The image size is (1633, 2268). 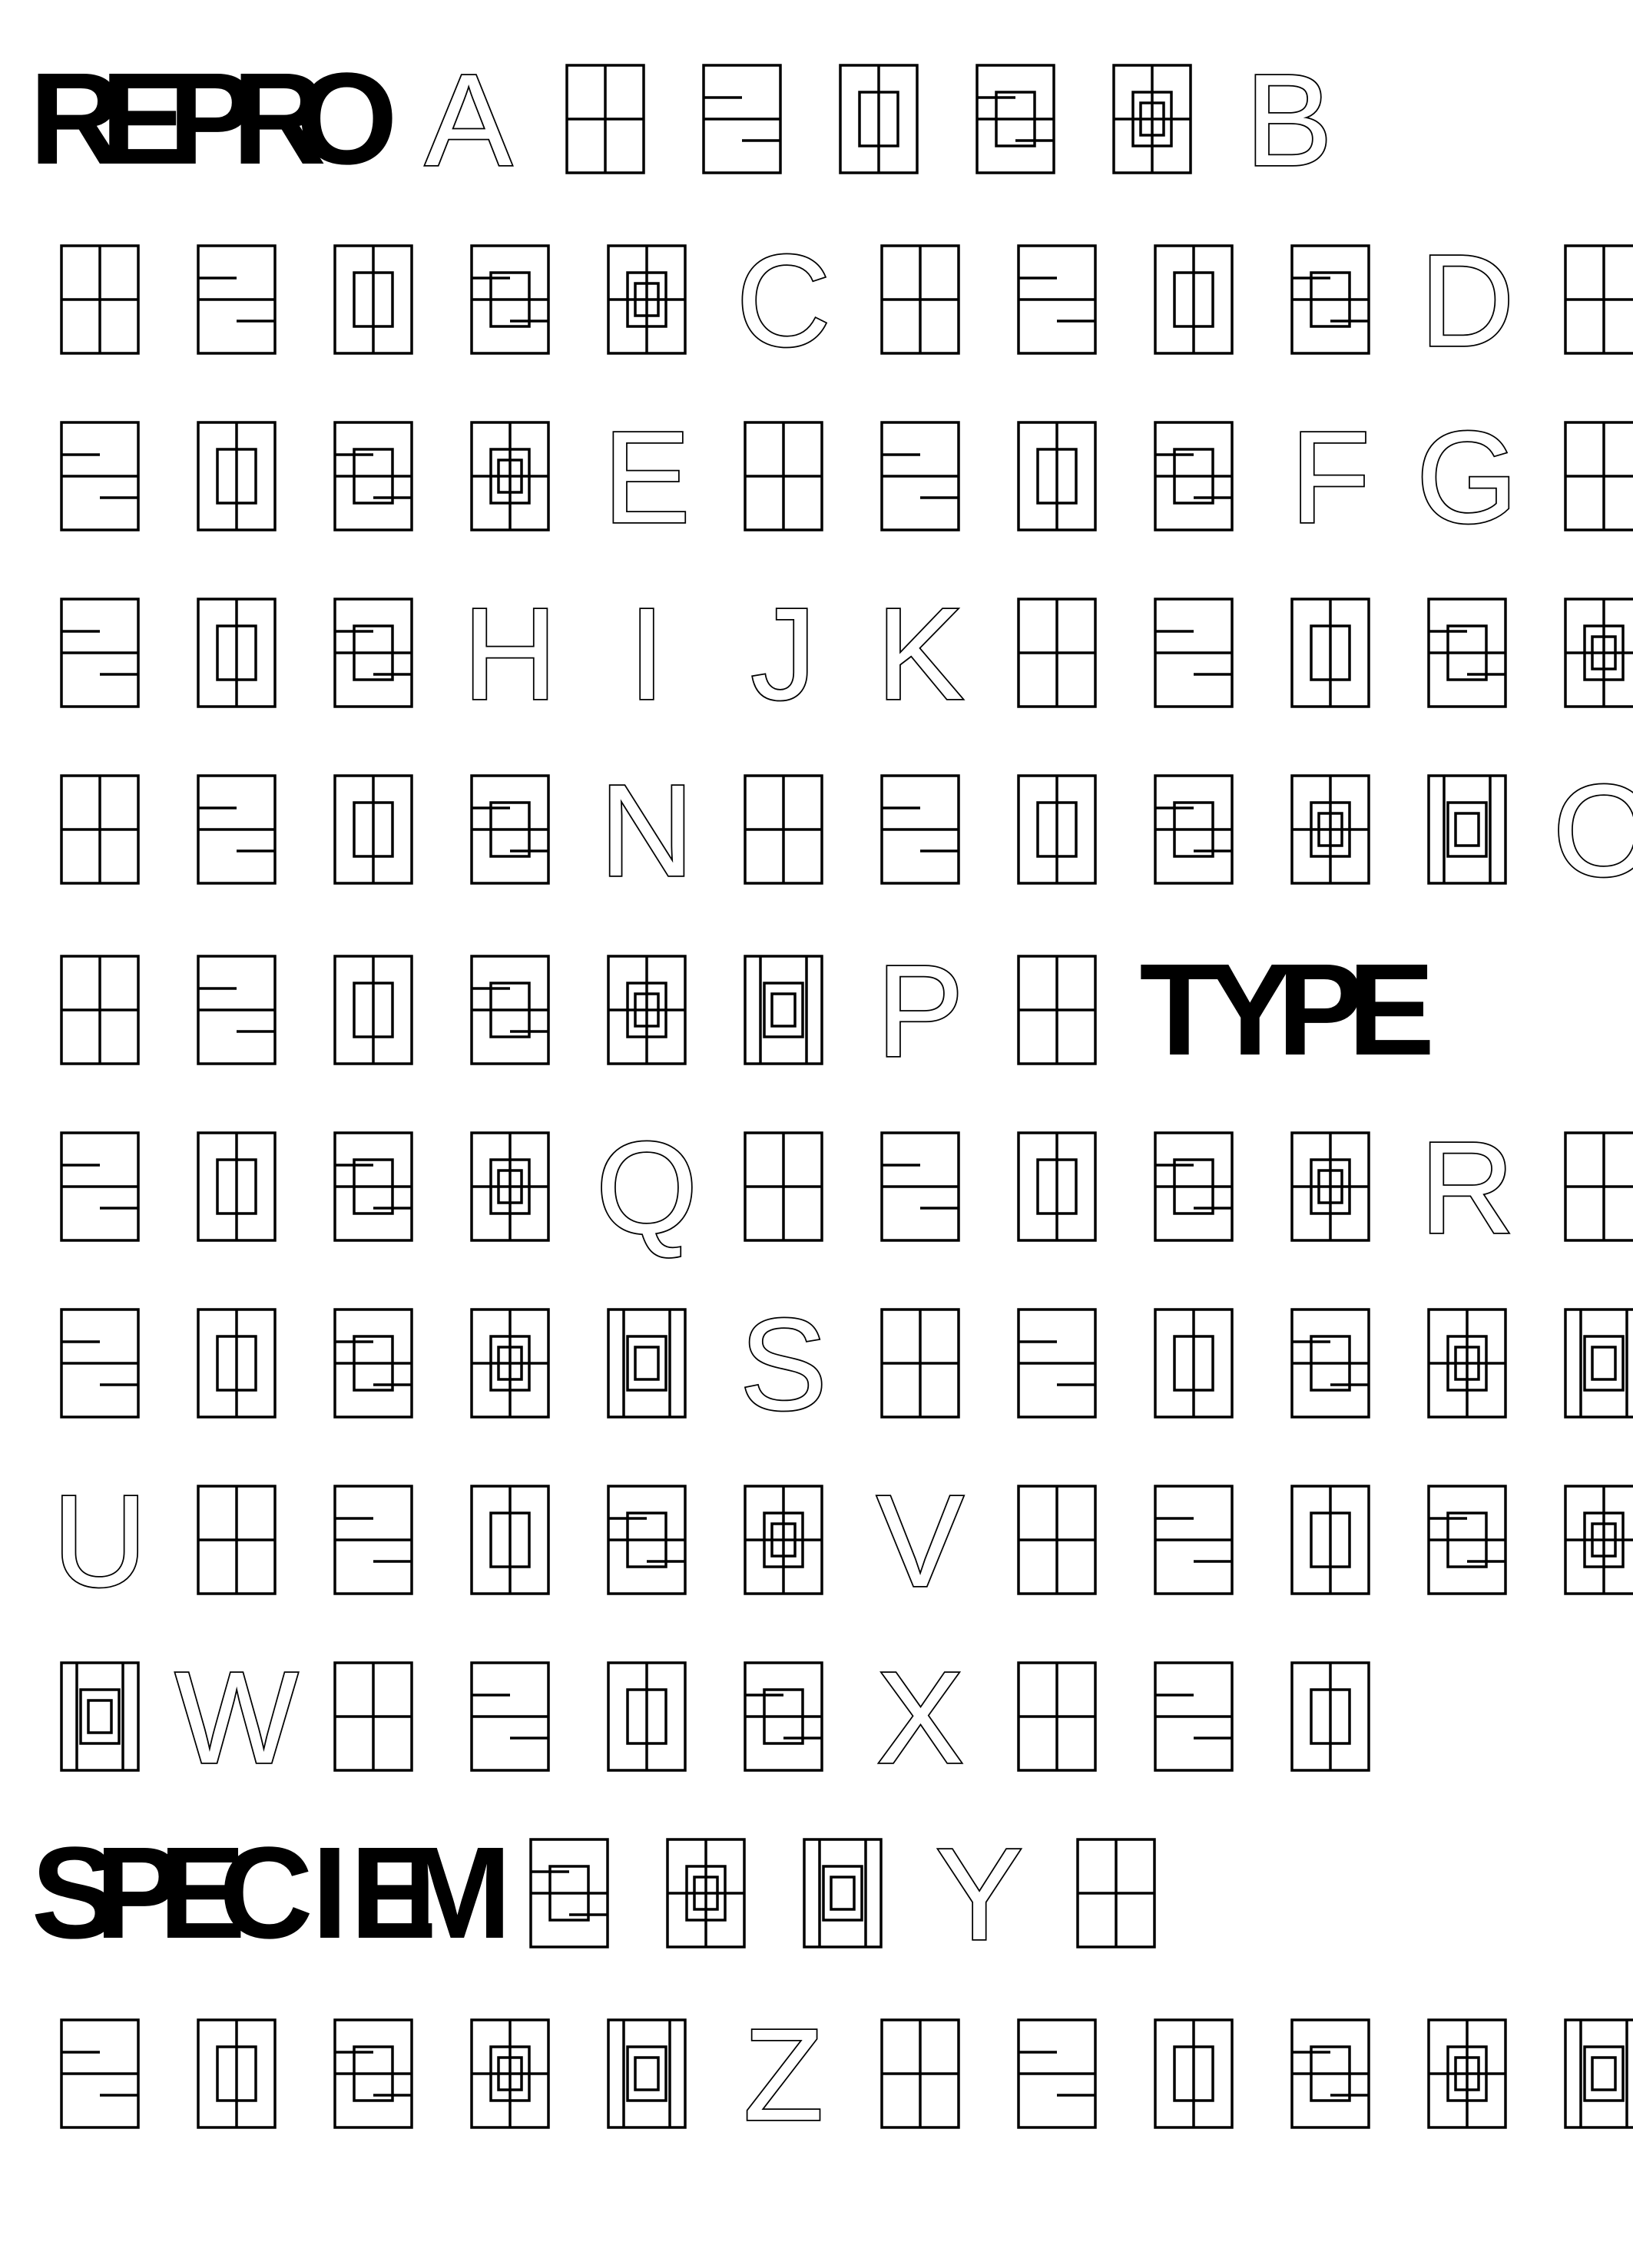 I want to click on outline-glyph-g: G, so click(x=1467, y=478).